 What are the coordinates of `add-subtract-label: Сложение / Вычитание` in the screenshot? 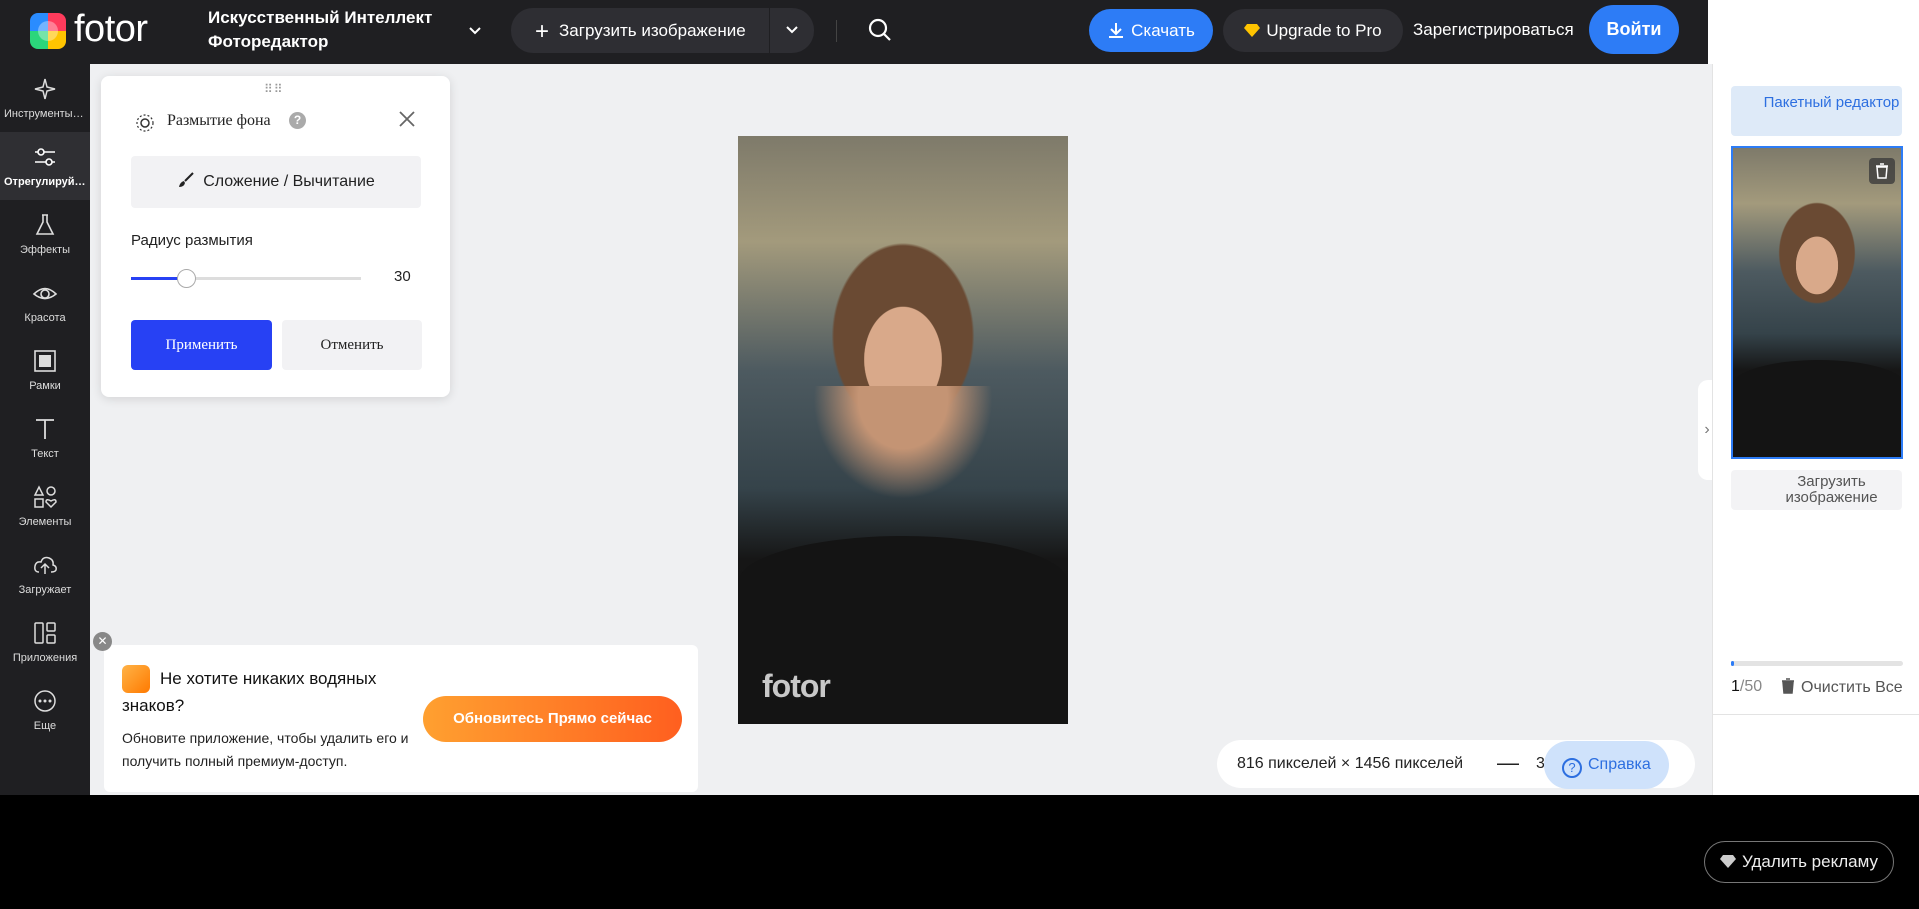 It's located at (289, 181).